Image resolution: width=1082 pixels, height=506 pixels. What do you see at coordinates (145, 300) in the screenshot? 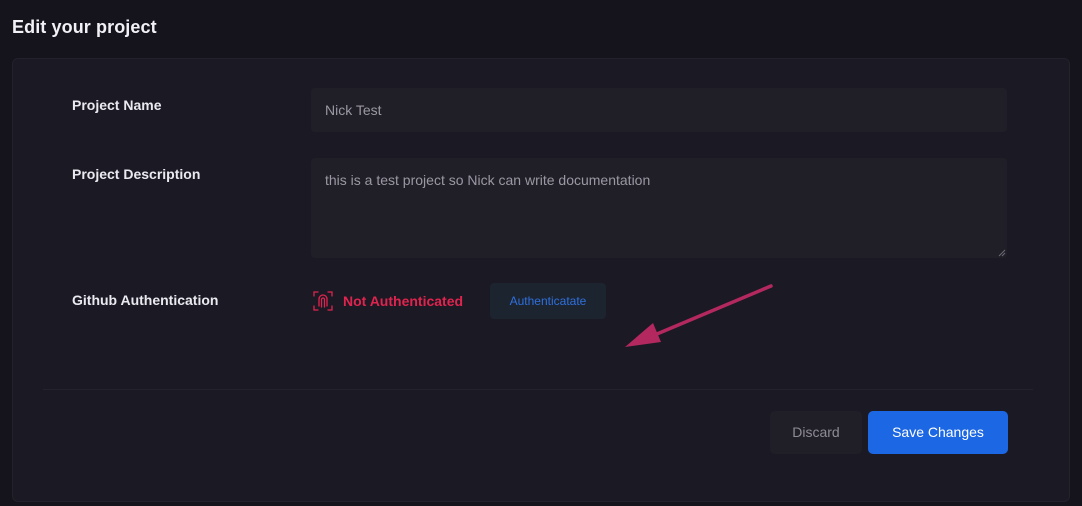
I see `github-auth-label: Github Authentication` at bounding box center [145, 300].